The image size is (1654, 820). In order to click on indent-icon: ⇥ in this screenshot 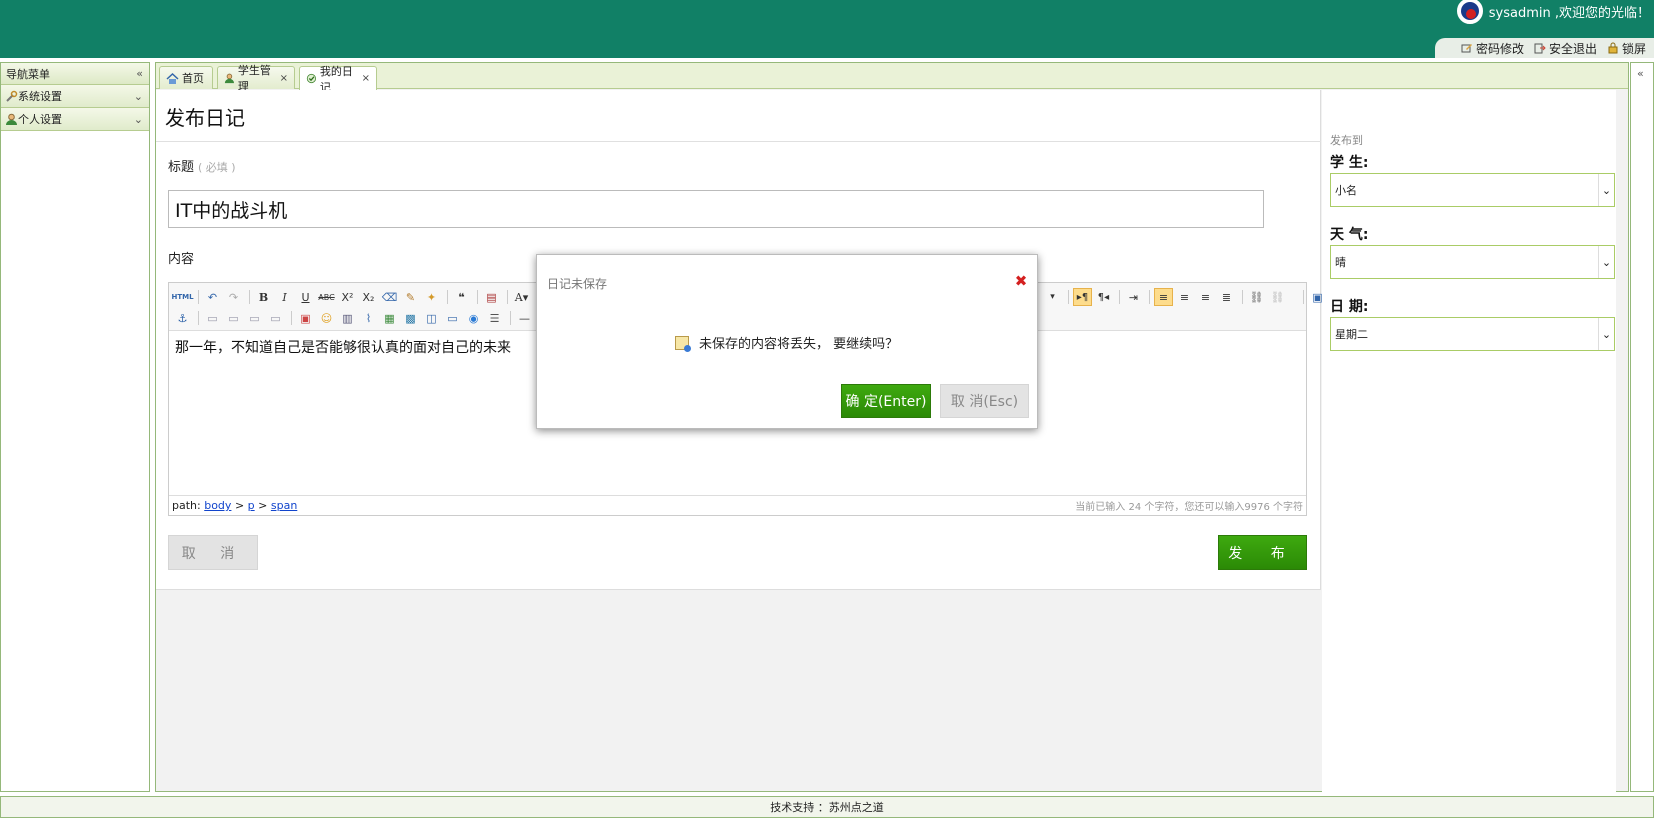, I will do `click(1133, 297)`.